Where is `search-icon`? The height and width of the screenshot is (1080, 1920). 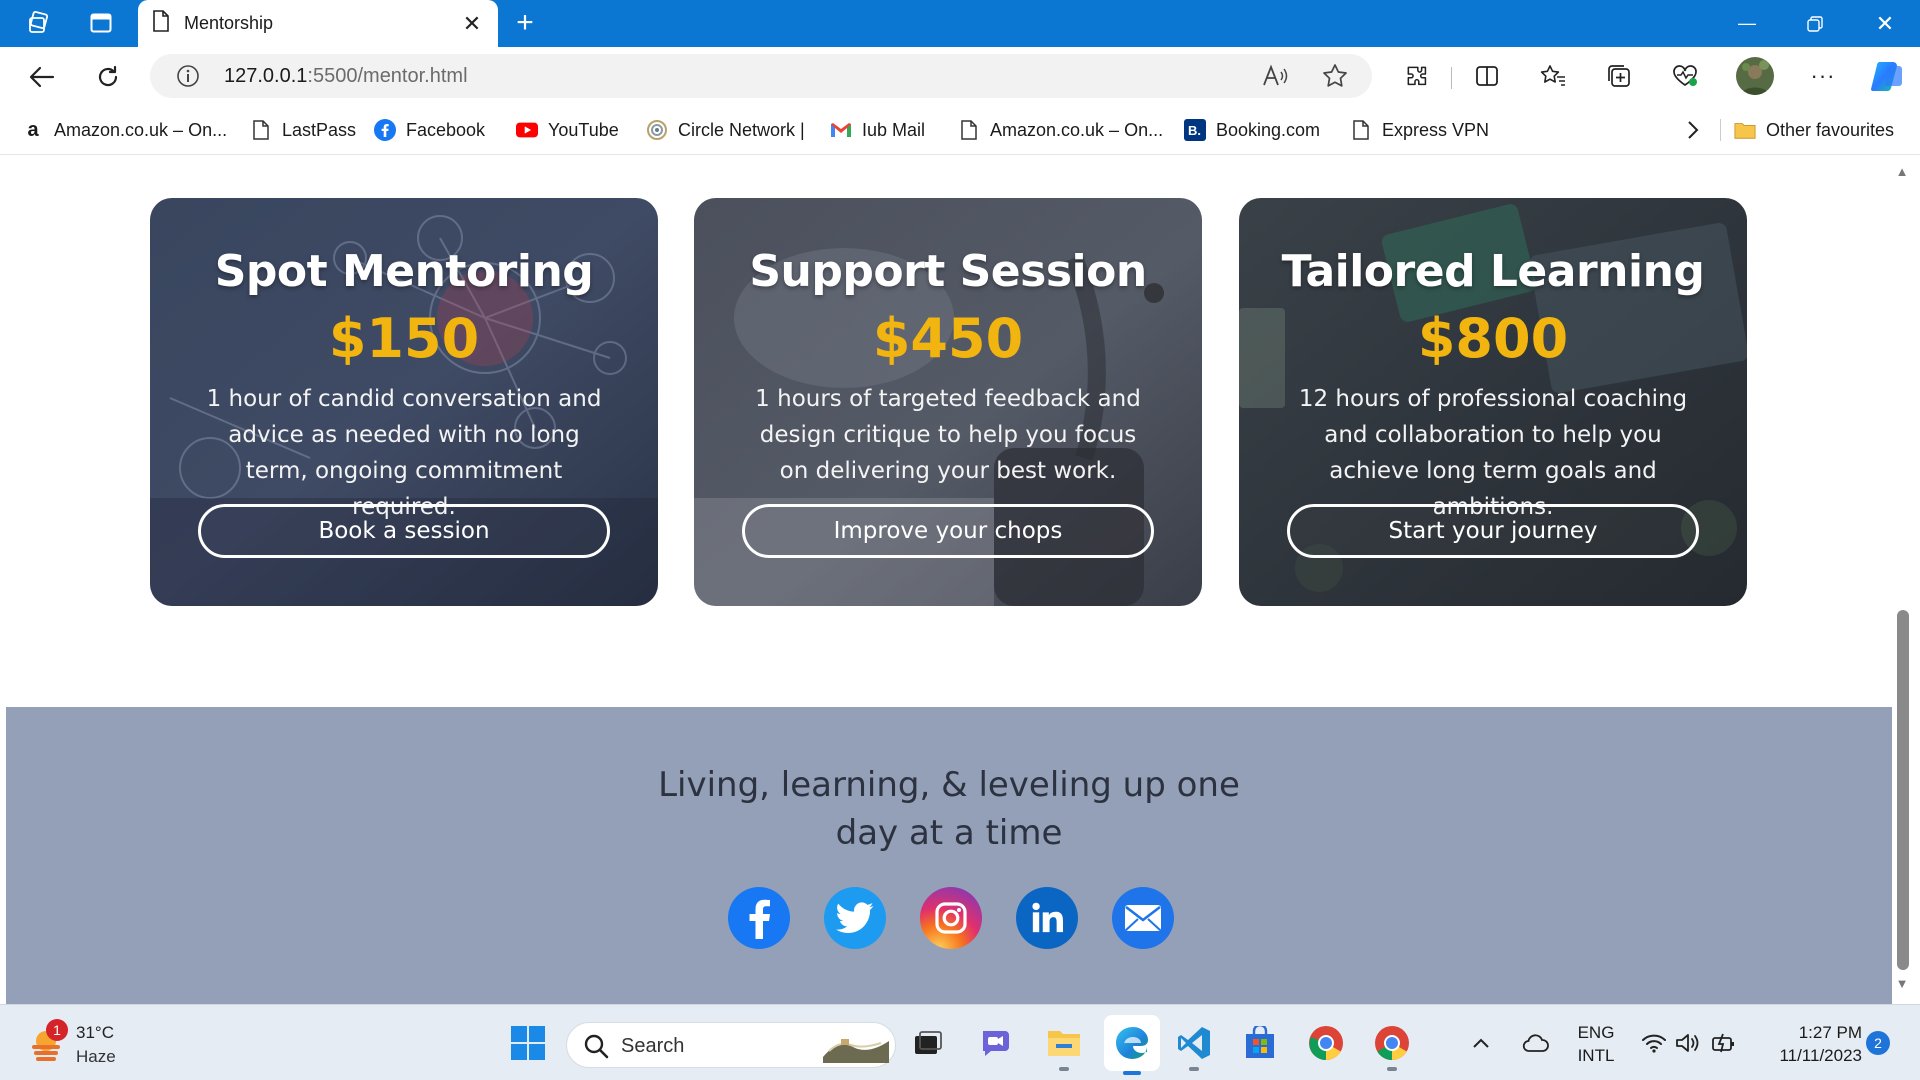 search-icon is located at coordinates (596, 1048).